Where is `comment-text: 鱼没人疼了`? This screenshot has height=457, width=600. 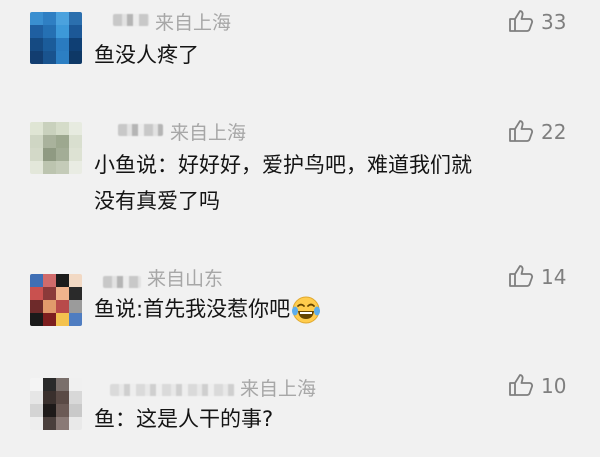 comment-text: 鱼没人疼了 is located at coordinates (146, 55).